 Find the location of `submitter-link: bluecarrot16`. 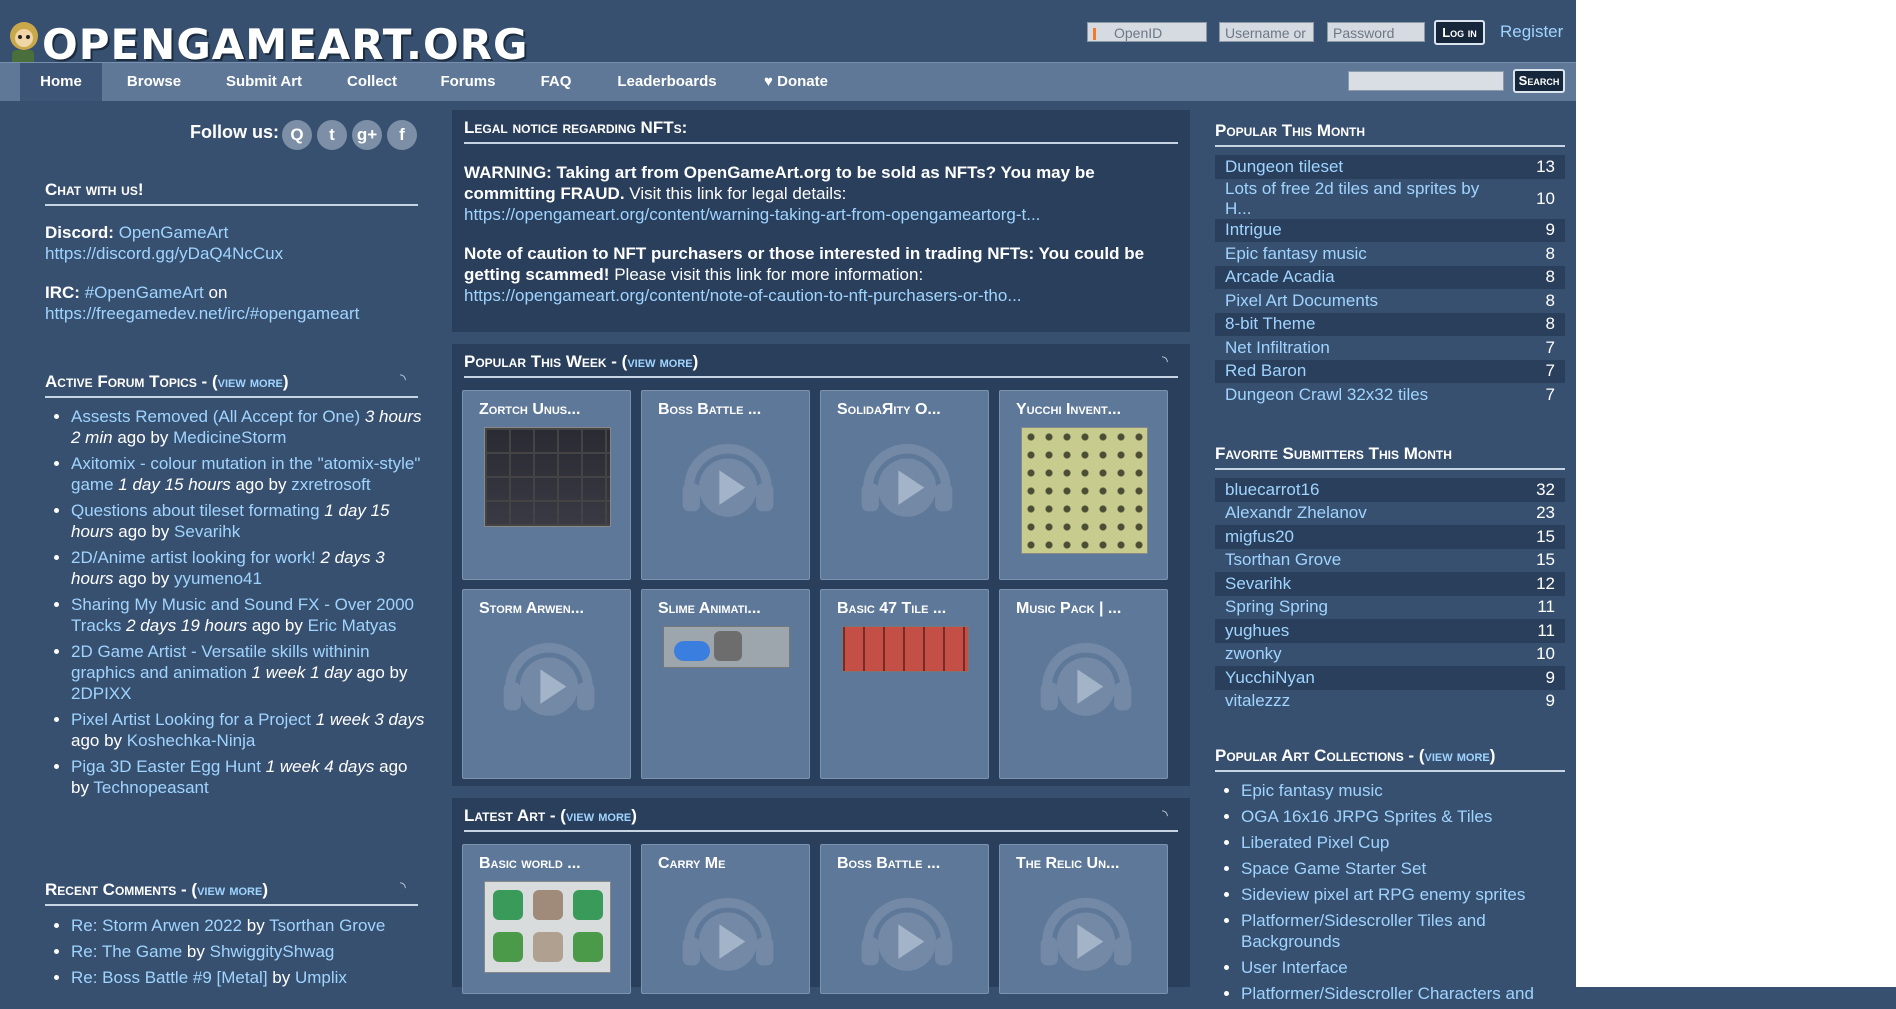

submitter-link: bluecarrot16 is located at coordinates (1272, 489).